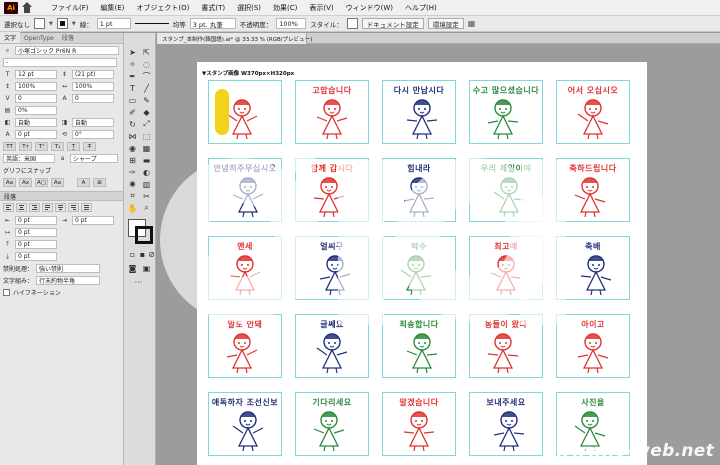  I want to click on free-transform-tool-icon: ⬚, so click(146, 136).